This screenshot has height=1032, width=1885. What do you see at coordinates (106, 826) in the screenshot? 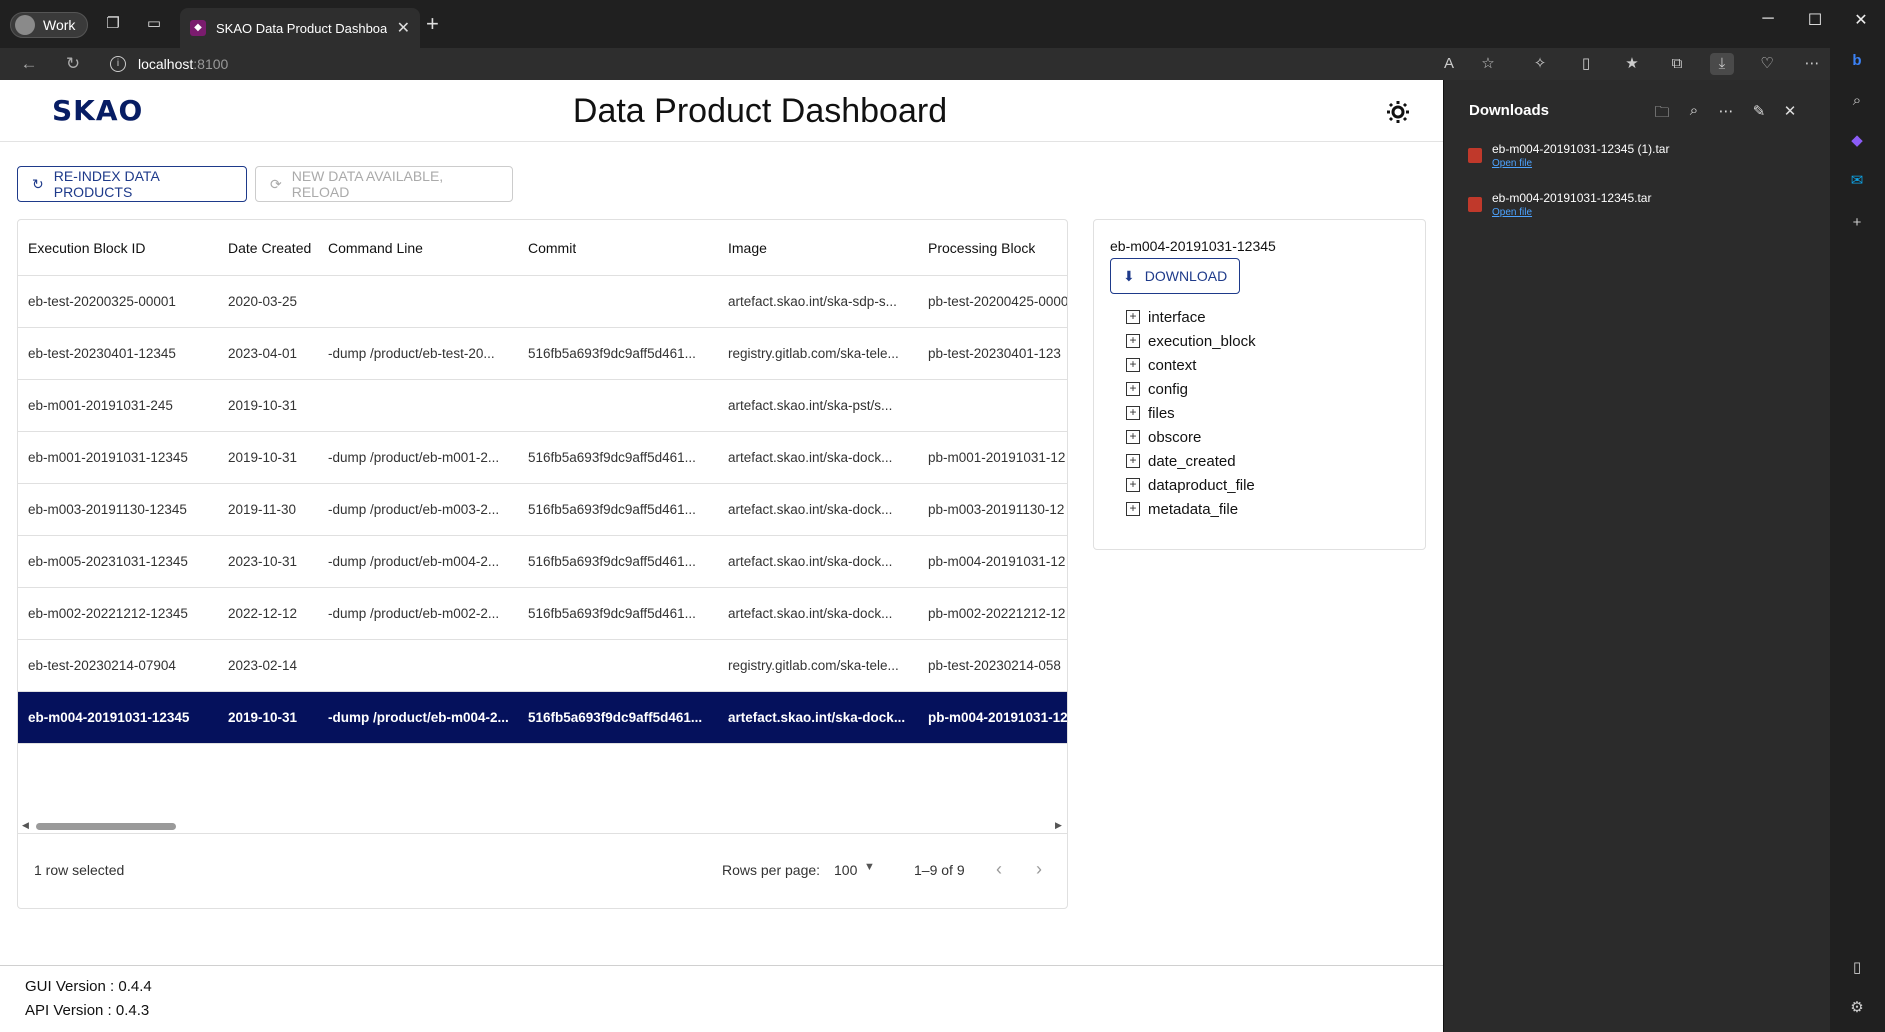
I see `scroll-thumb` at bounding box center [106, 826].